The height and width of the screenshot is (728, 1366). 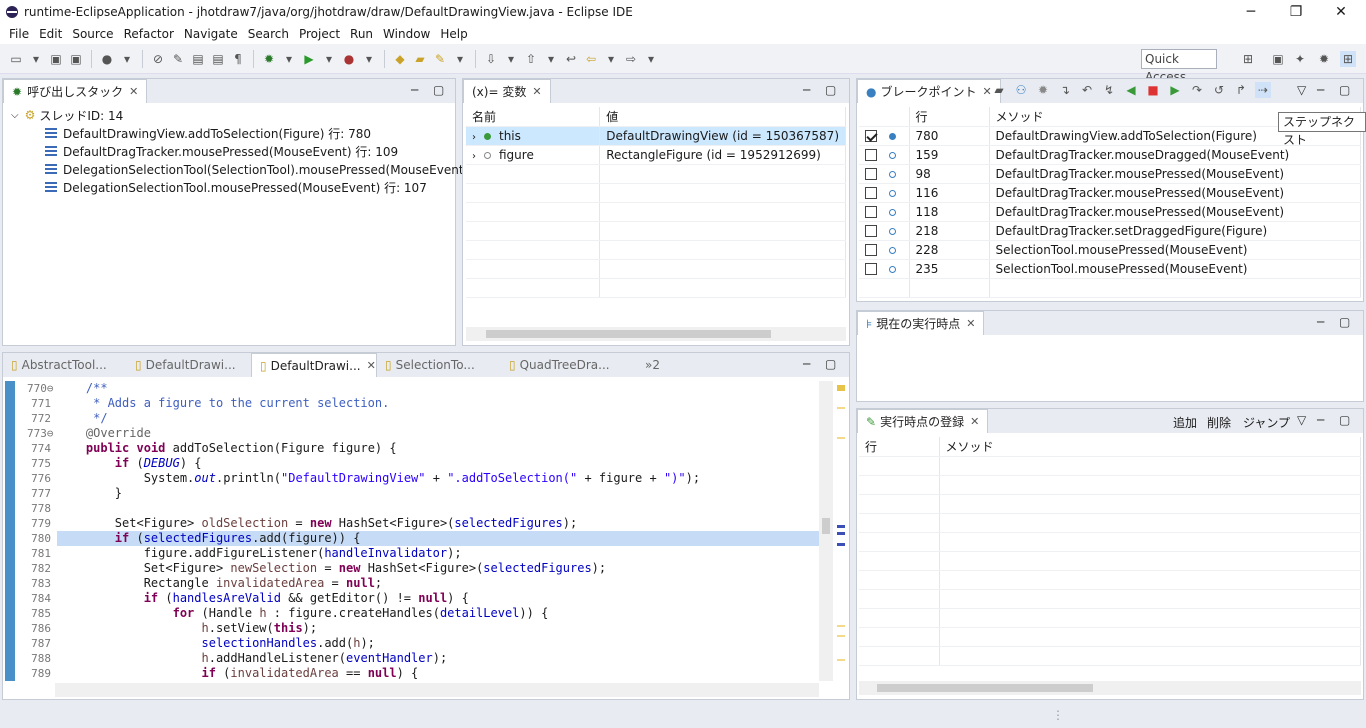 What do you see at coordinates (1109, 90) in the screenshot?
I see `step-back-icon: ↯` at bounding box center [1109, 90].